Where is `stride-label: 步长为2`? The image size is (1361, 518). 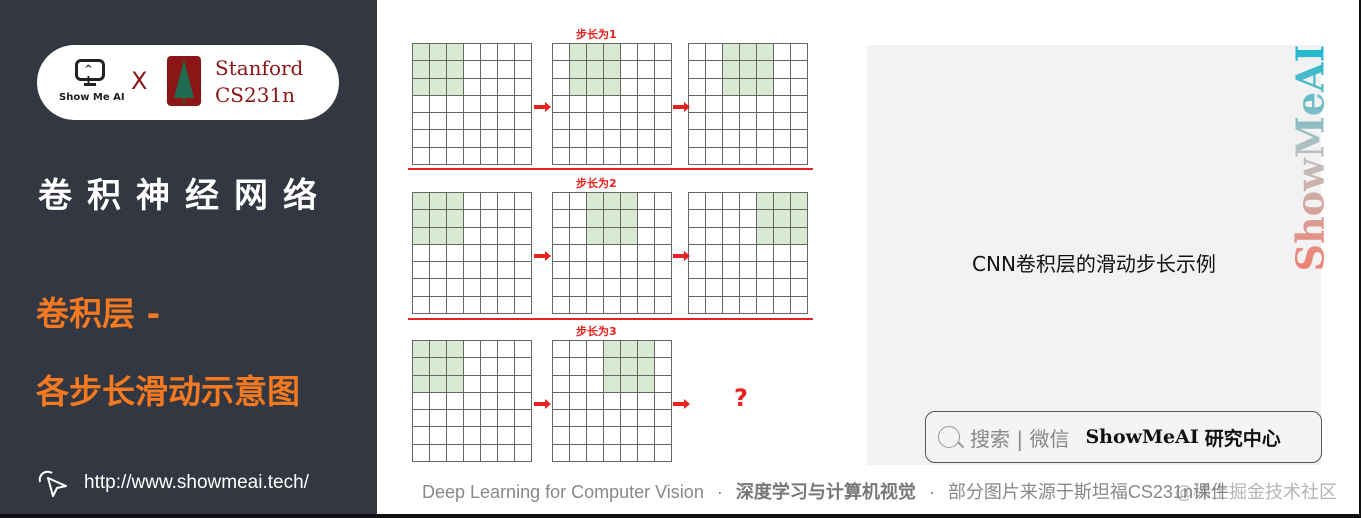 stride-label: 步长为2 is located at coordinates (596, 183).